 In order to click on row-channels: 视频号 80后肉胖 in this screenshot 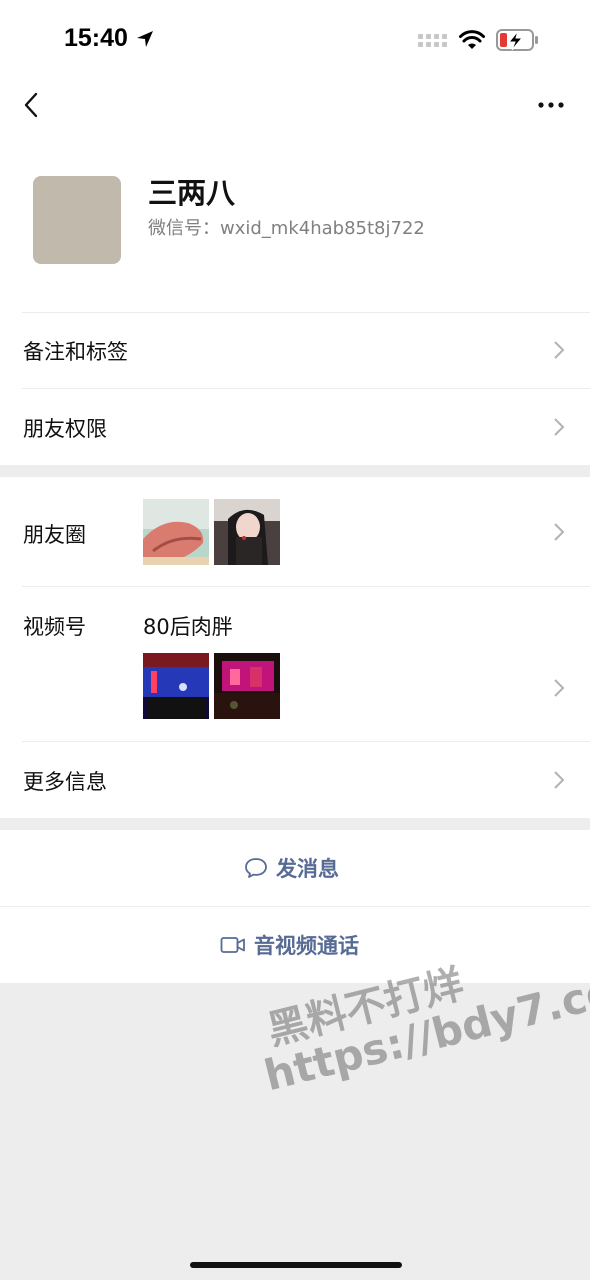, I will do `click(295, 664)`.